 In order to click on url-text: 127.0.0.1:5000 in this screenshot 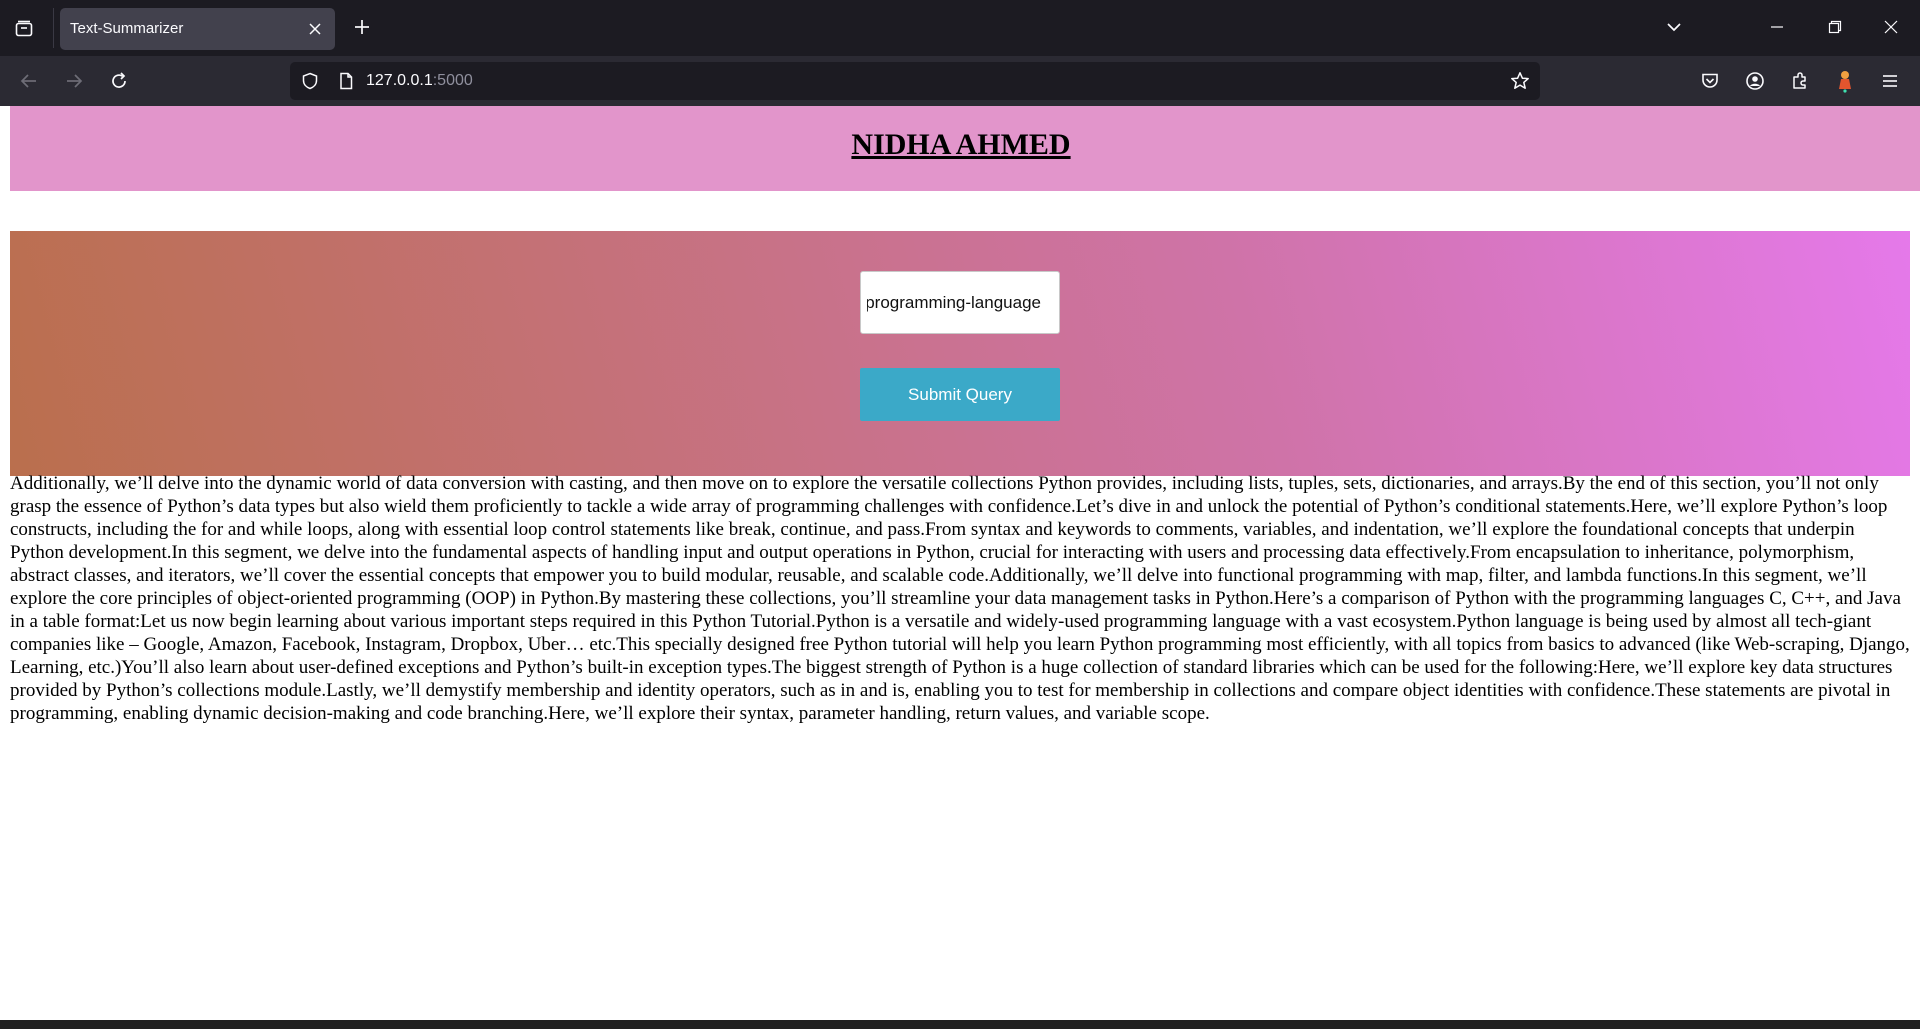, I will do `click(419, 81)`.